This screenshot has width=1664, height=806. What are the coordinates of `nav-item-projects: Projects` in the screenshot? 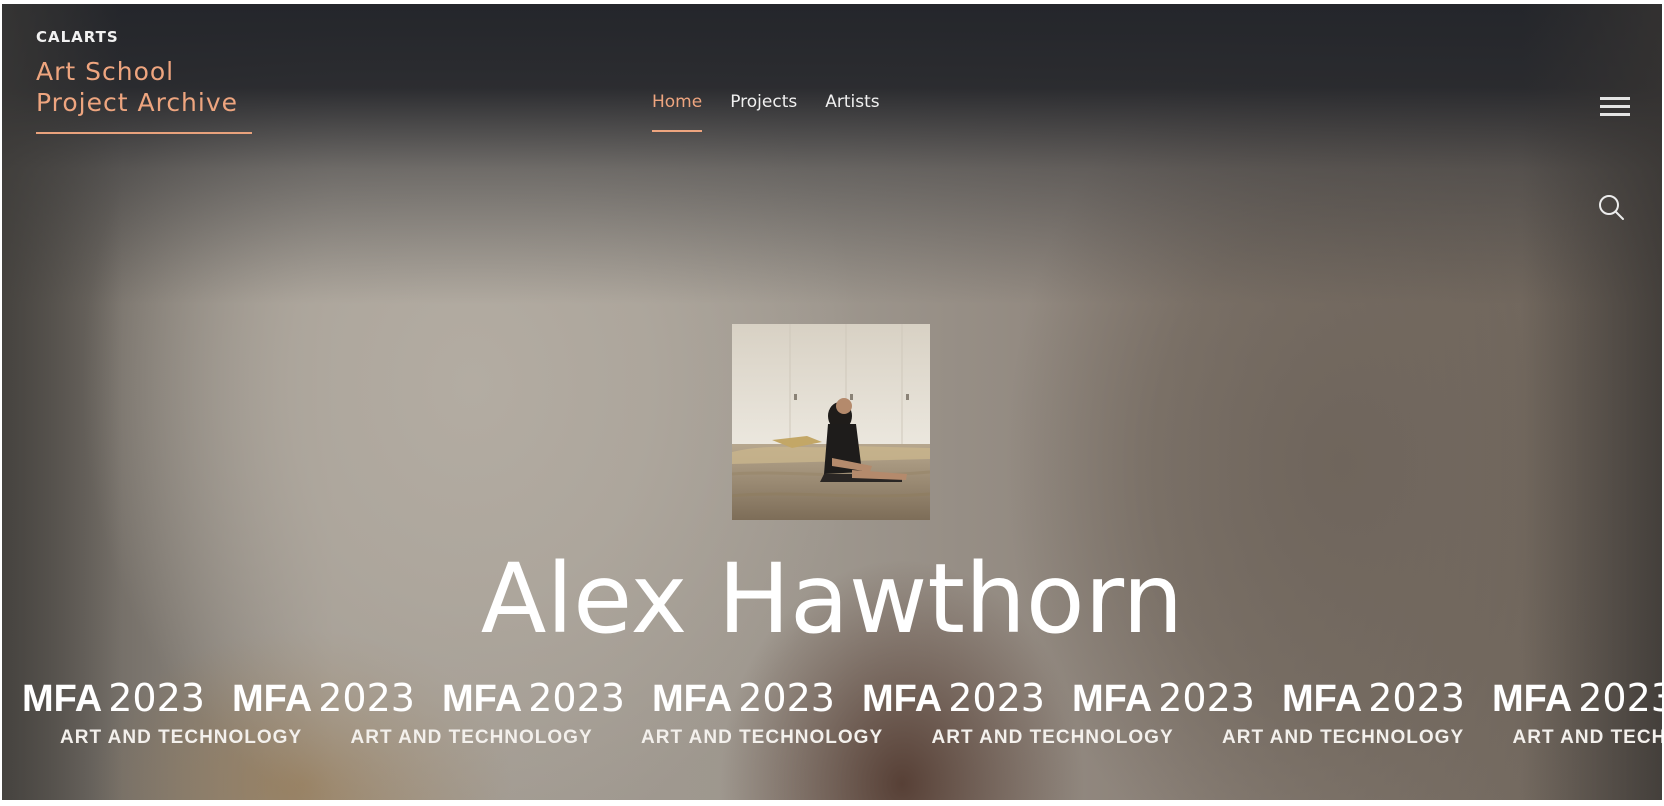 It's located at (763, 112).